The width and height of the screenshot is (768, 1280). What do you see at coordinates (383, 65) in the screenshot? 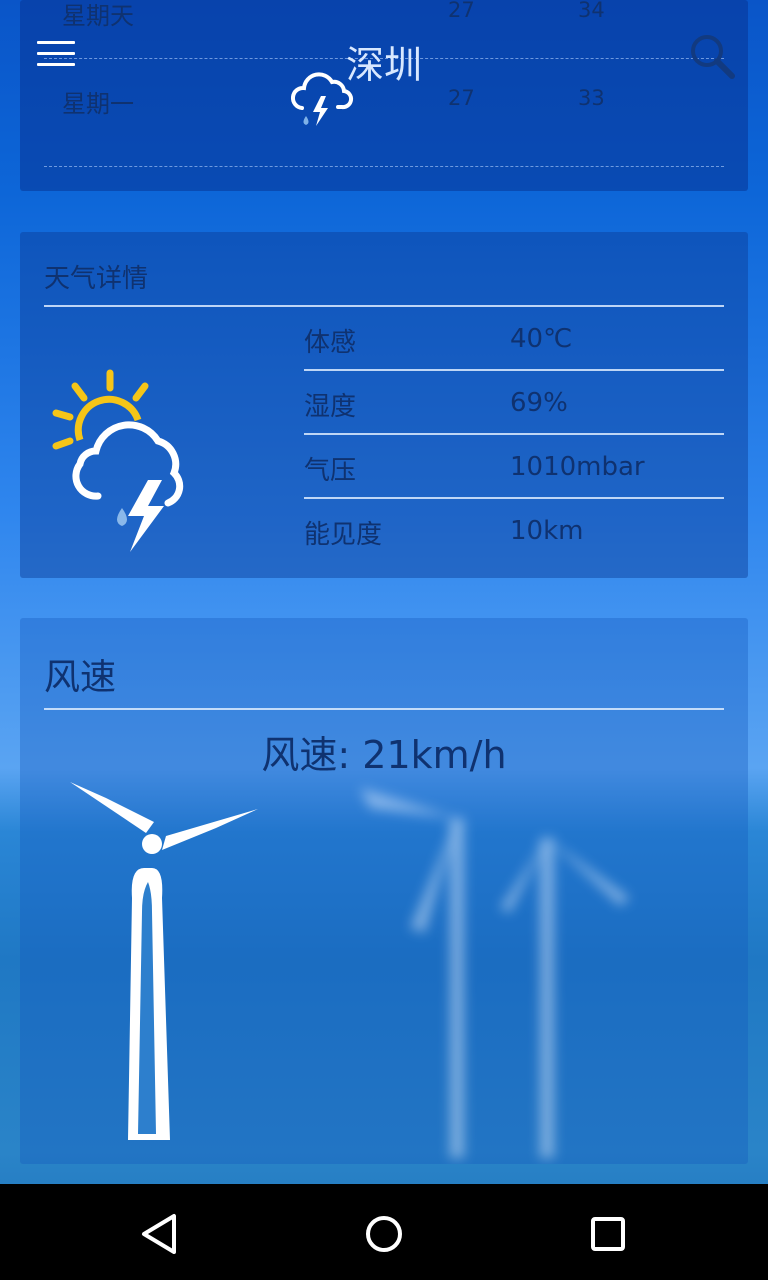
I see `city-title: 深圳` at bounding box center [383, 65].